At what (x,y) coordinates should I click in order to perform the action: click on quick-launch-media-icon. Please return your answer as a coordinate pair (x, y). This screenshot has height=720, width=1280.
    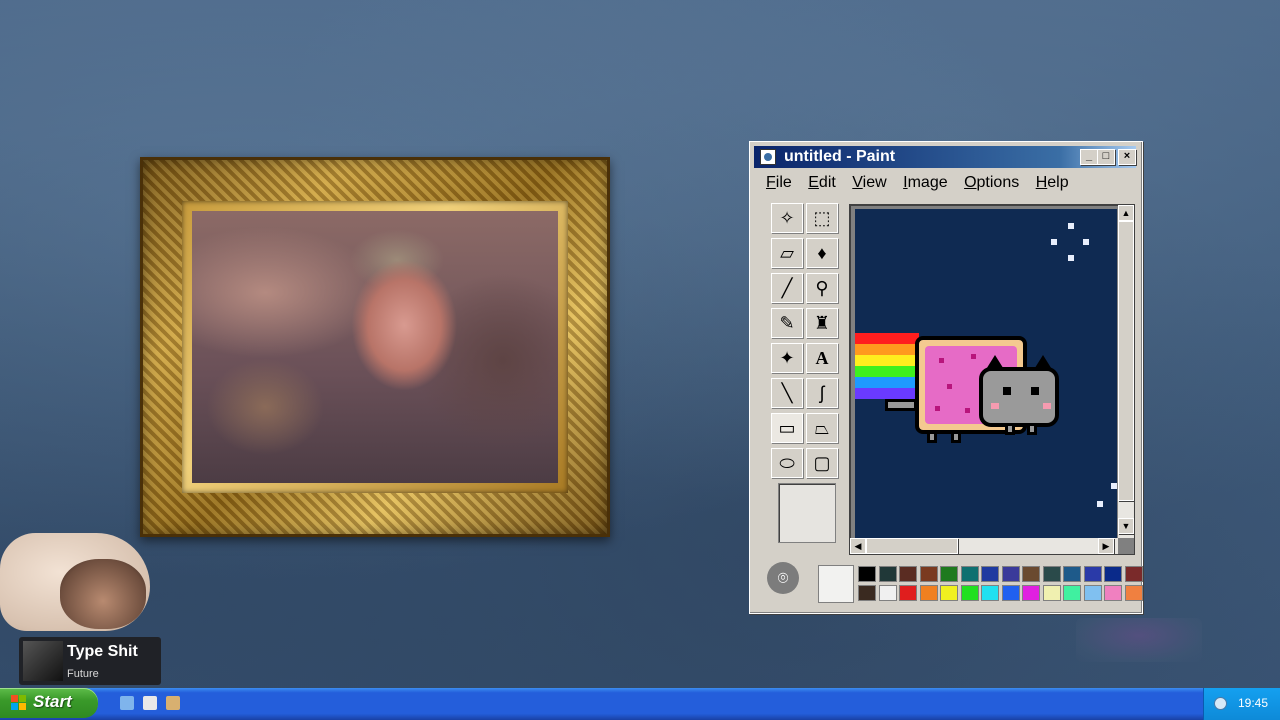
    Looking at the image, I should click on (173, 703).